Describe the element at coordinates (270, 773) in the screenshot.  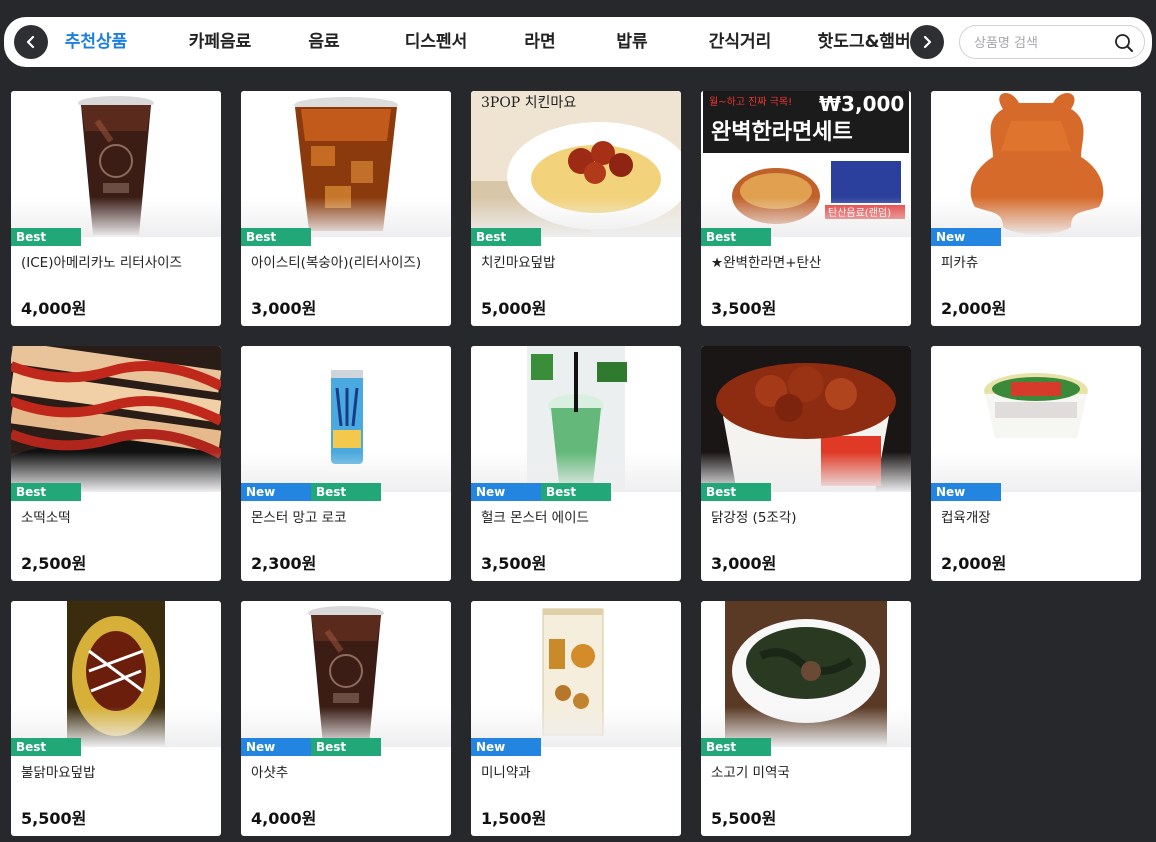
I see `product-name: 아샷추` at that location.